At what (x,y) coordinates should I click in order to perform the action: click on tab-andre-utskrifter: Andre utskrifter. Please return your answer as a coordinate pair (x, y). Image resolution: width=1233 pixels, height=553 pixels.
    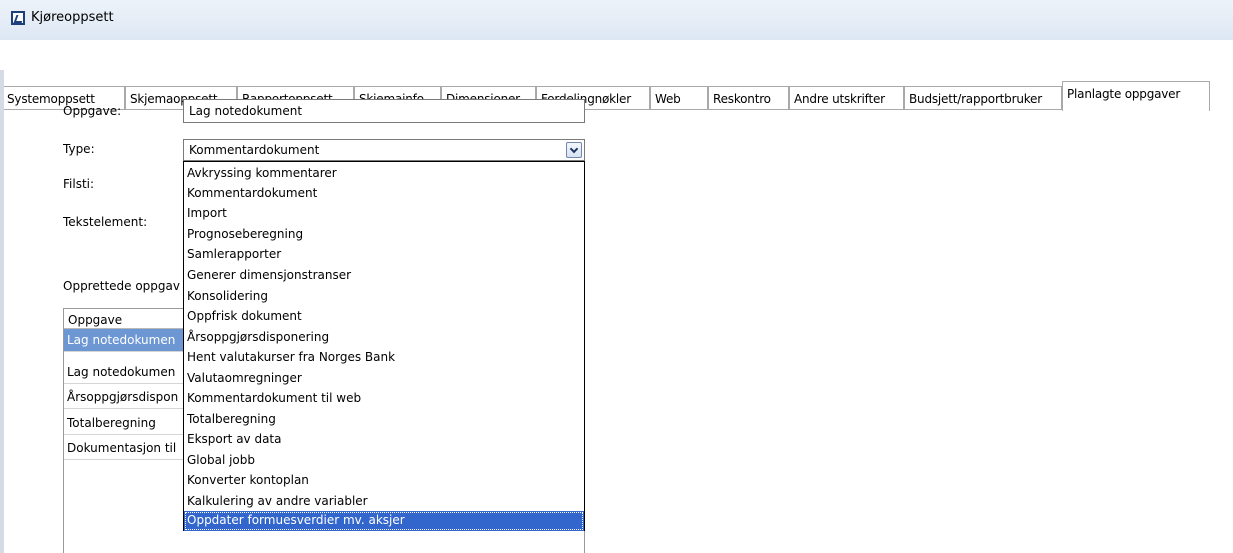
    Looking at the image, I should click on (846, 98).